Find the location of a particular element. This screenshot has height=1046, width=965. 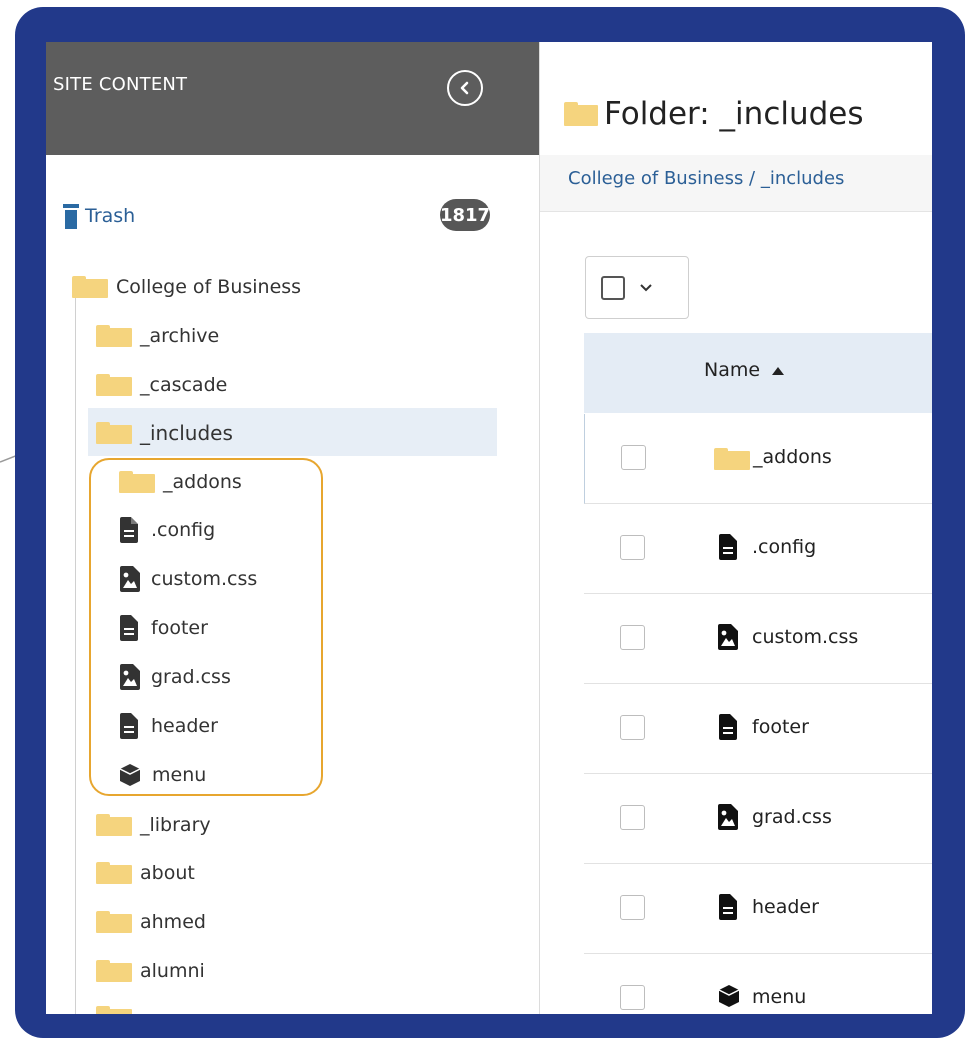

trash-count-badge: 1817 is located at coordinates (465, 215).